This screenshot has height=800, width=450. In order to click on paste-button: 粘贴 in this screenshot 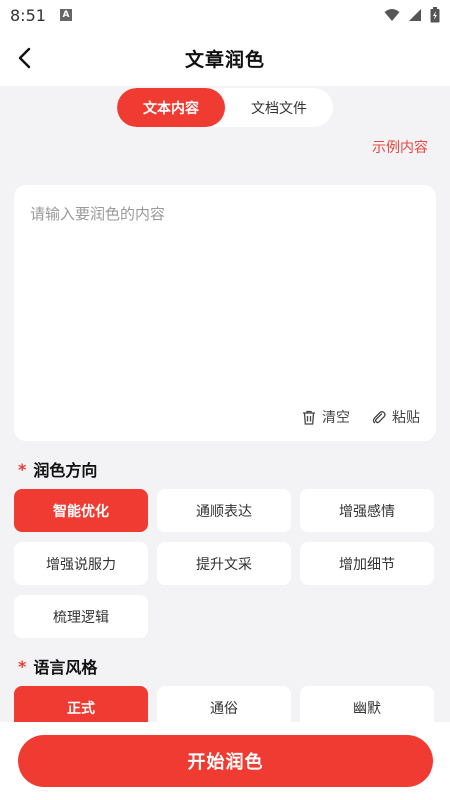, I will do `click(396, 417)`.